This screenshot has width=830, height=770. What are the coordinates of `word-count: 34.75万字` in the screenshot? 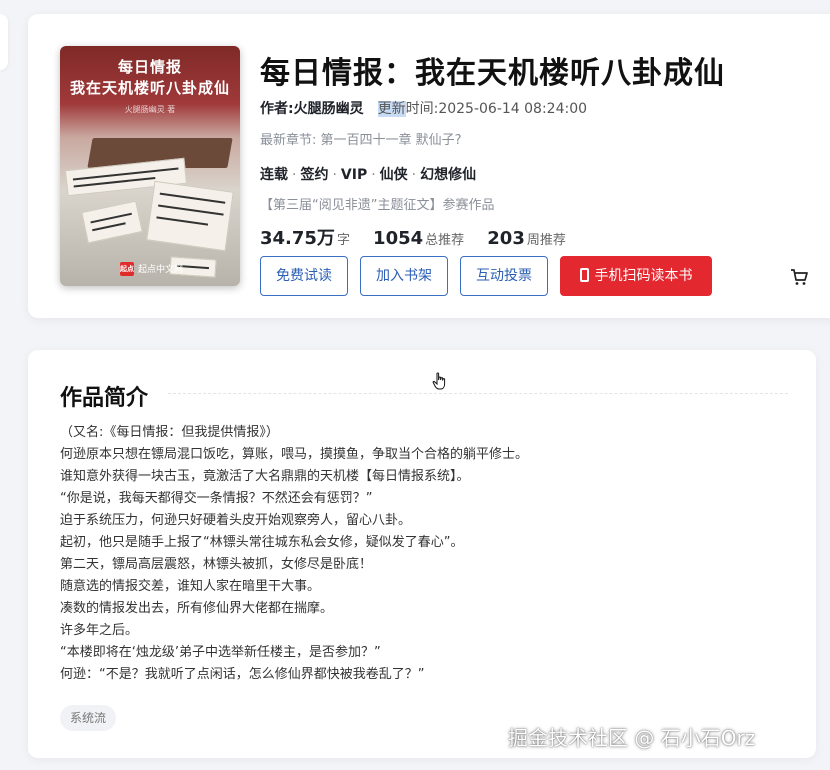 It's located at (305, 238).